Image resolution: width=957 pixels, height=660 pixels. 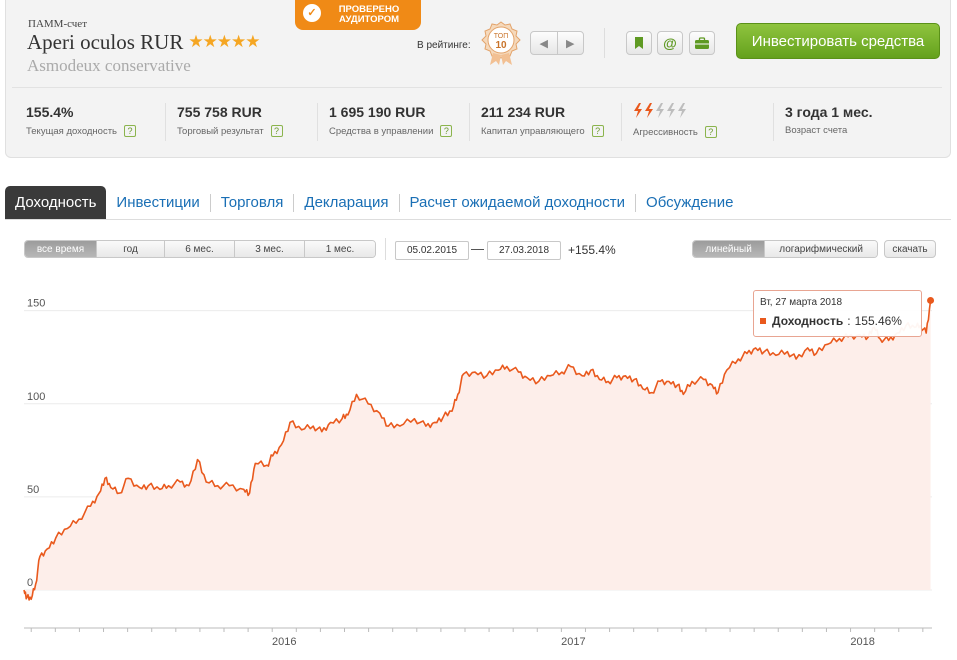 I want to click on at-icon: @, so click(x=670, y=43).